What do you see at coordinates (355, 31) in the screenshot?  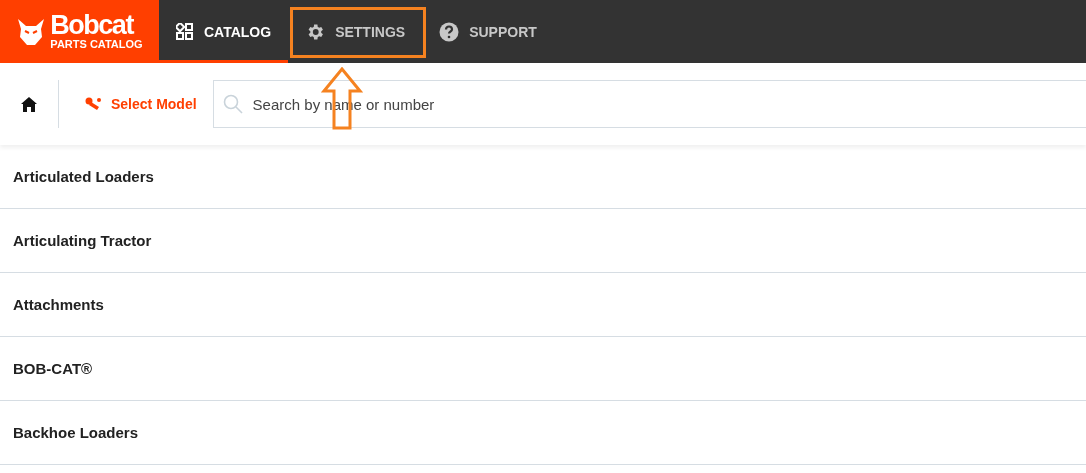 I see `nav-tab: SETTINGS` at bounding box center [355, 31].